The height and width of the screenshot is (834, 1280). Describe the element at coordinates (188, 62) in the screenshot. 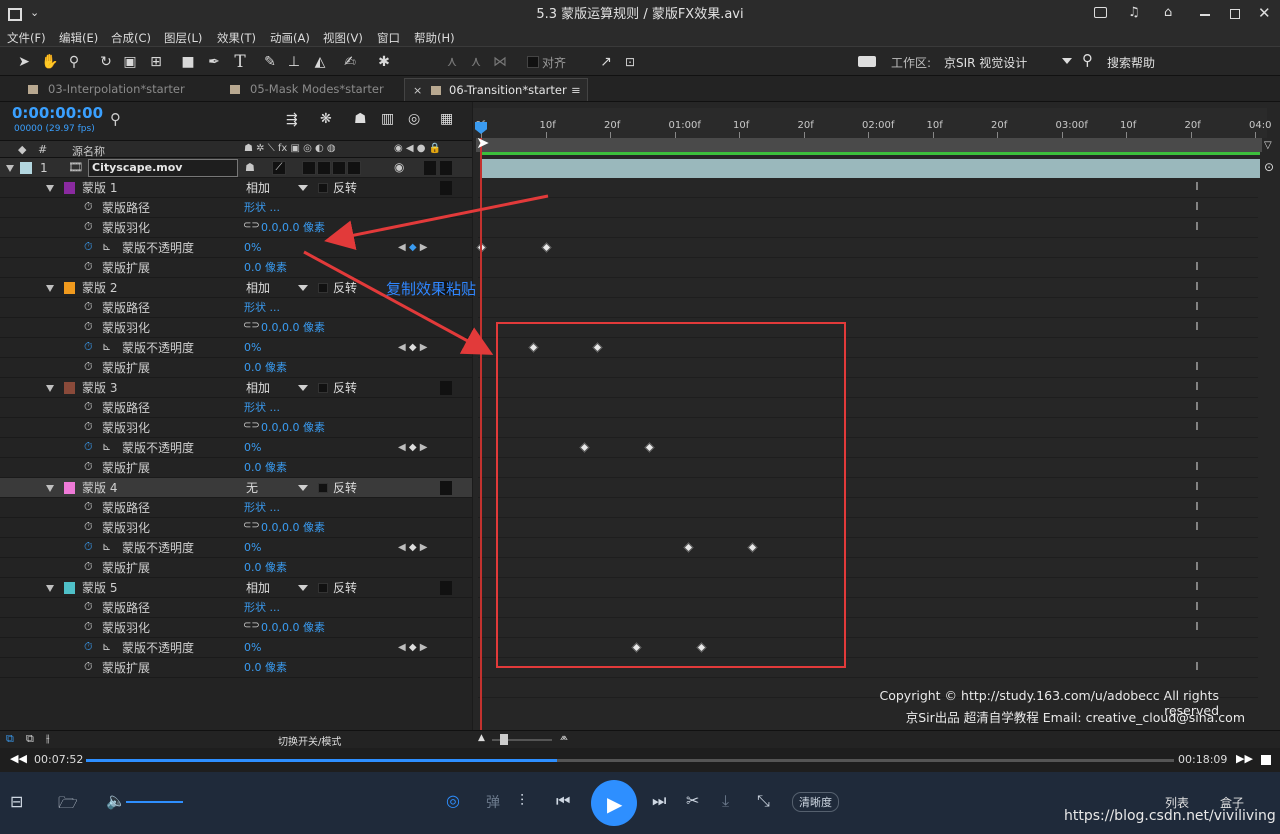

I see `rectangle-tool-icon: ■` at that location.